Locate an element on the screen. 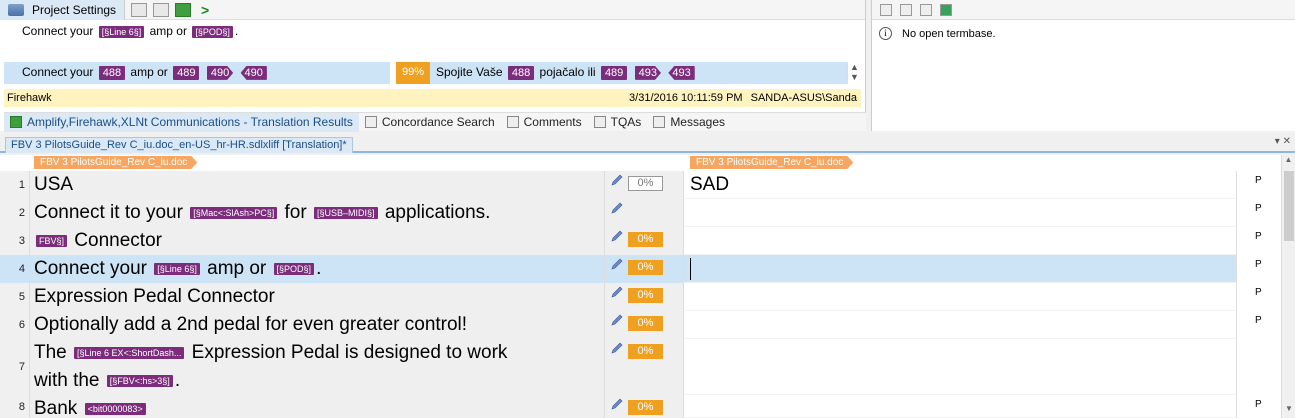 This screenshot has height=418, width=1295. segment-number: 4 is located at coordinates (15, 269).